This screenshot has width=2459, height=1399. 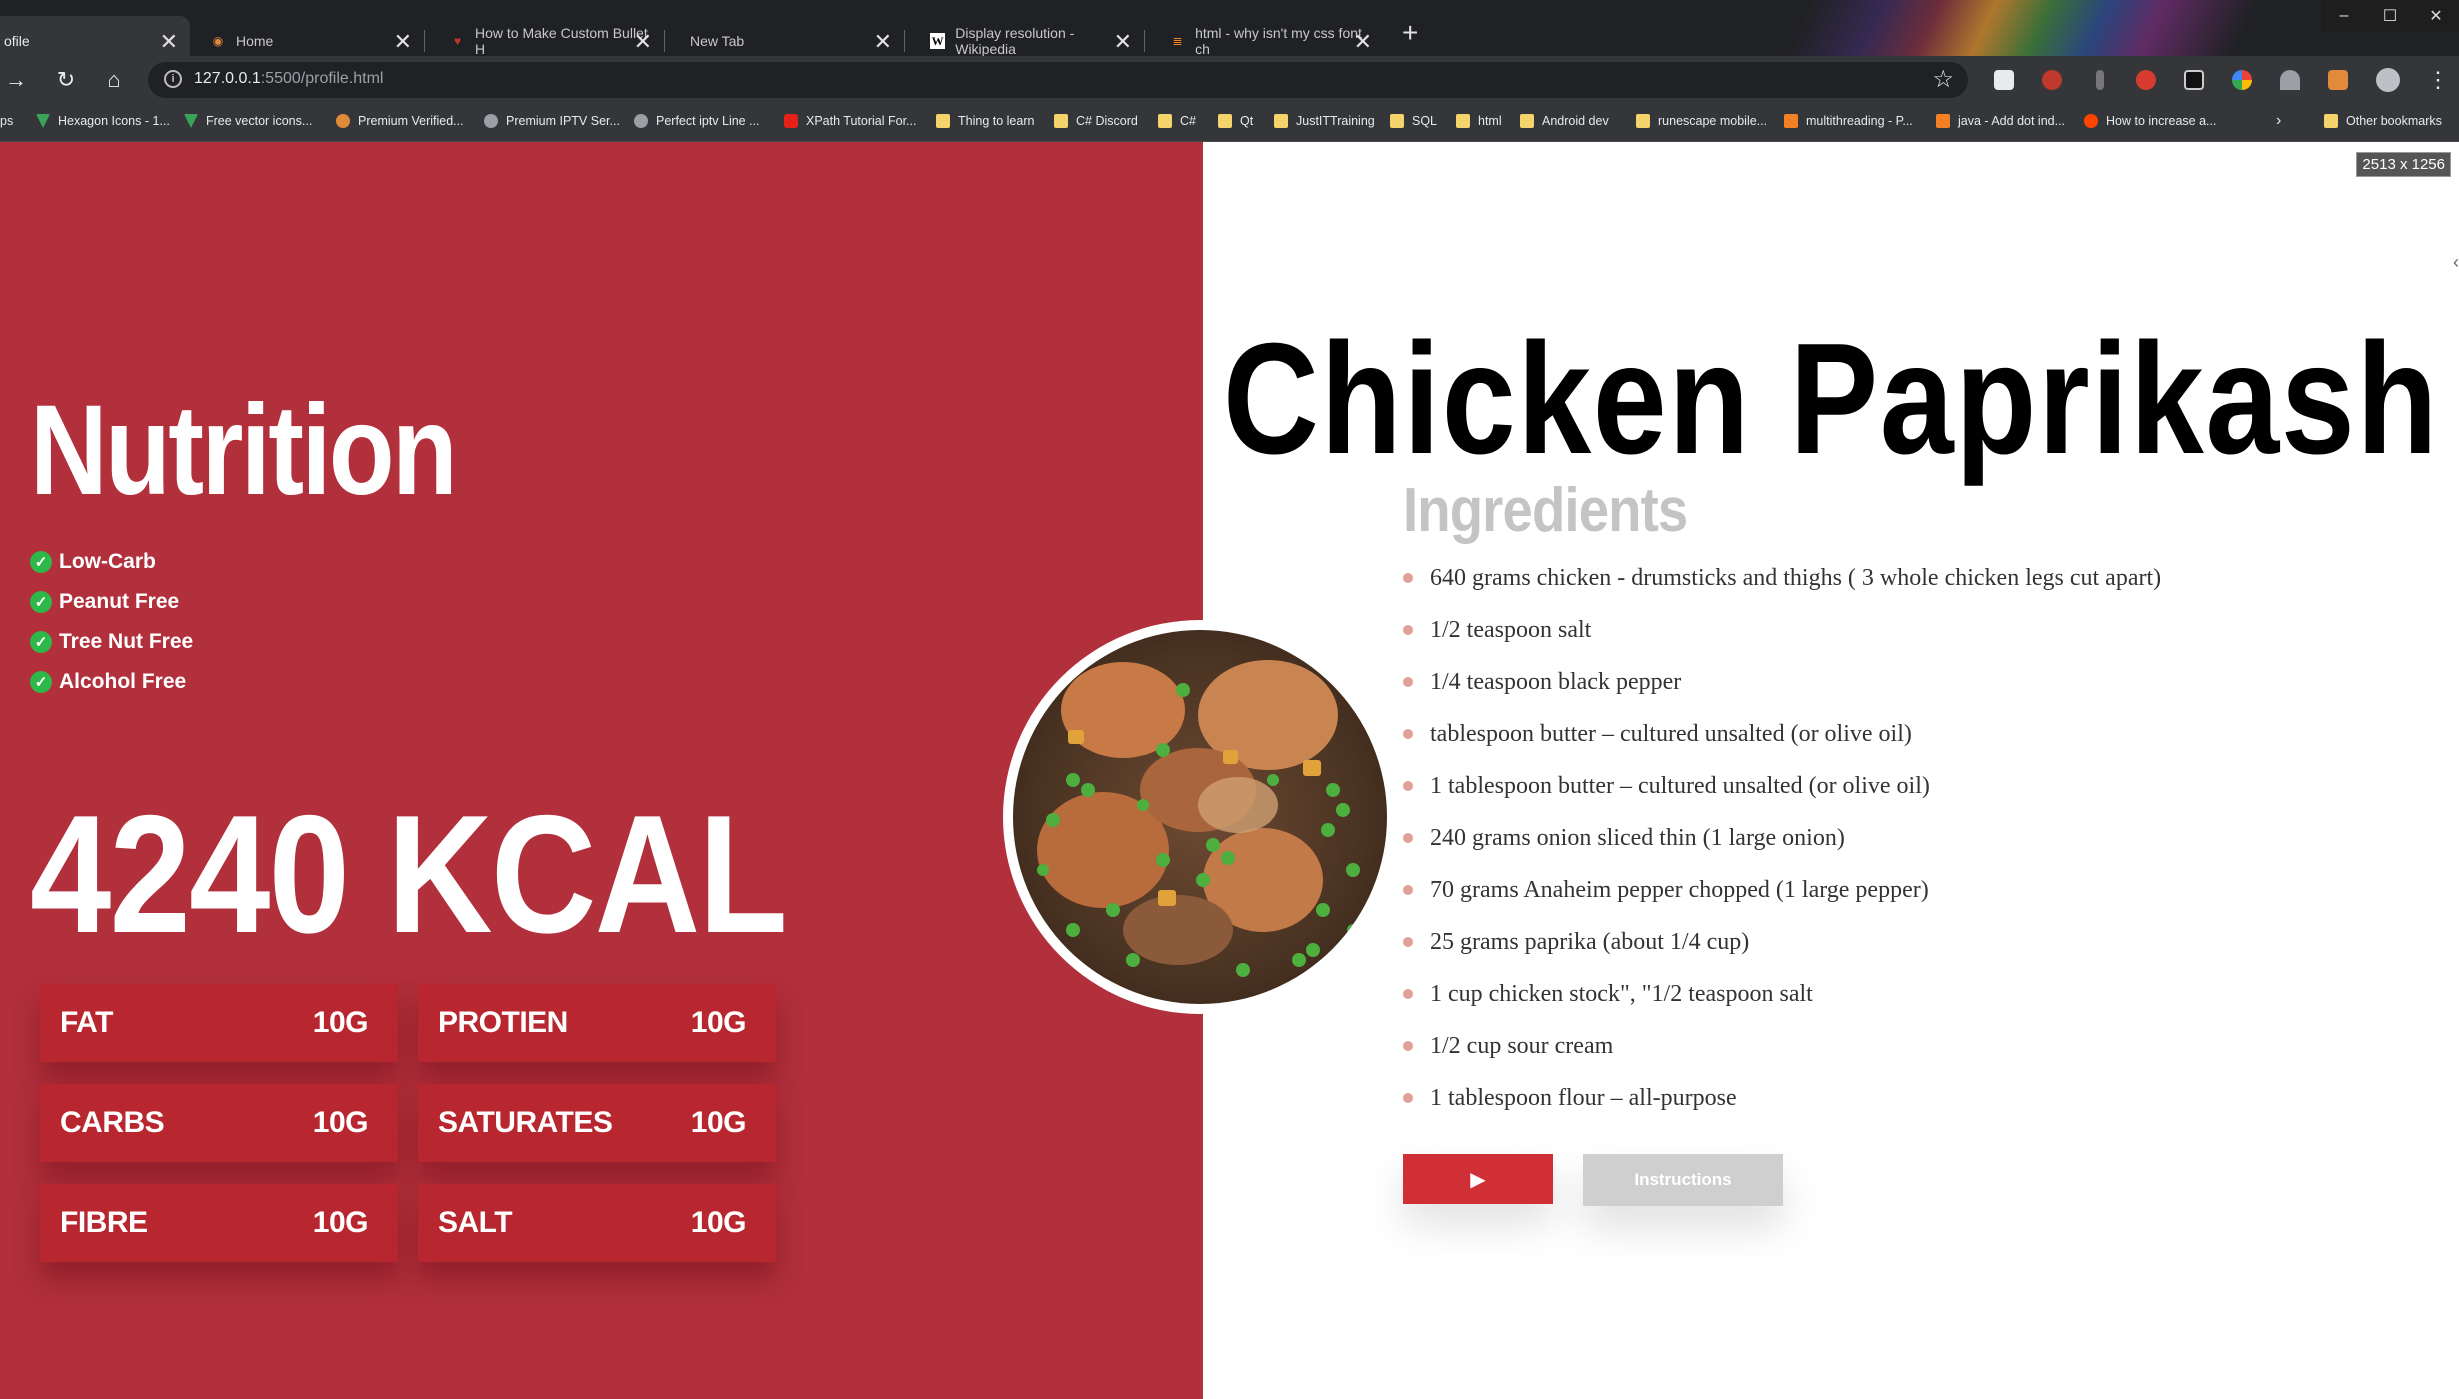 I want to click on bookmark-folder: Android dev, so click(x=1564, y=121).